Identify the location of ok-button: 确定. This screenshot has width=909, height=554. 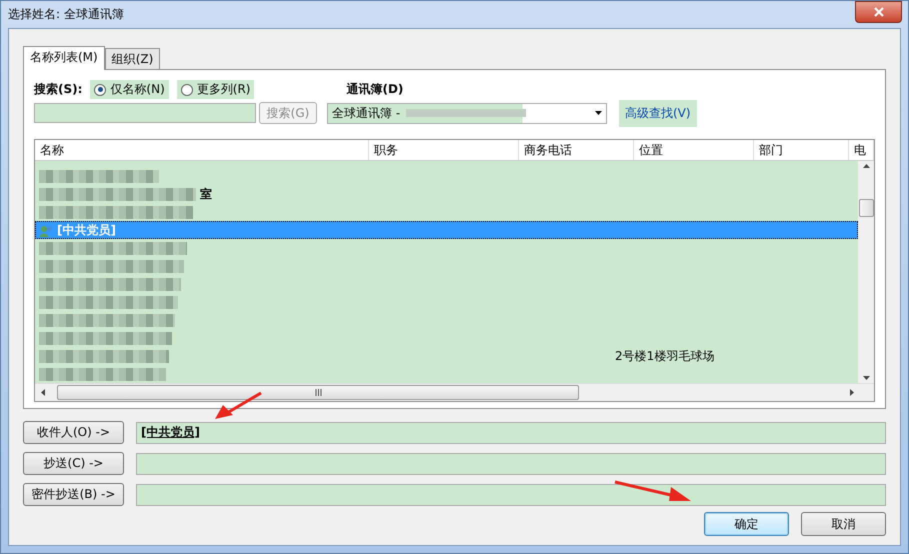
(746, 524).